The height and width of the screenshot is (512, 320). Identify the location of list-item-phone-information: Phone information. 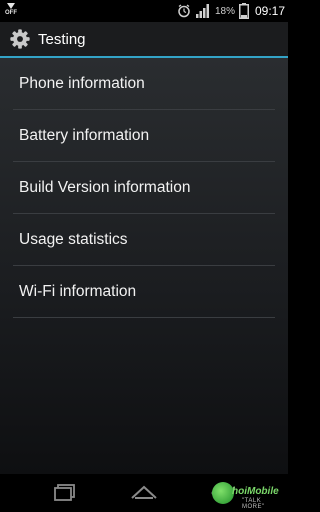
(144, 84).